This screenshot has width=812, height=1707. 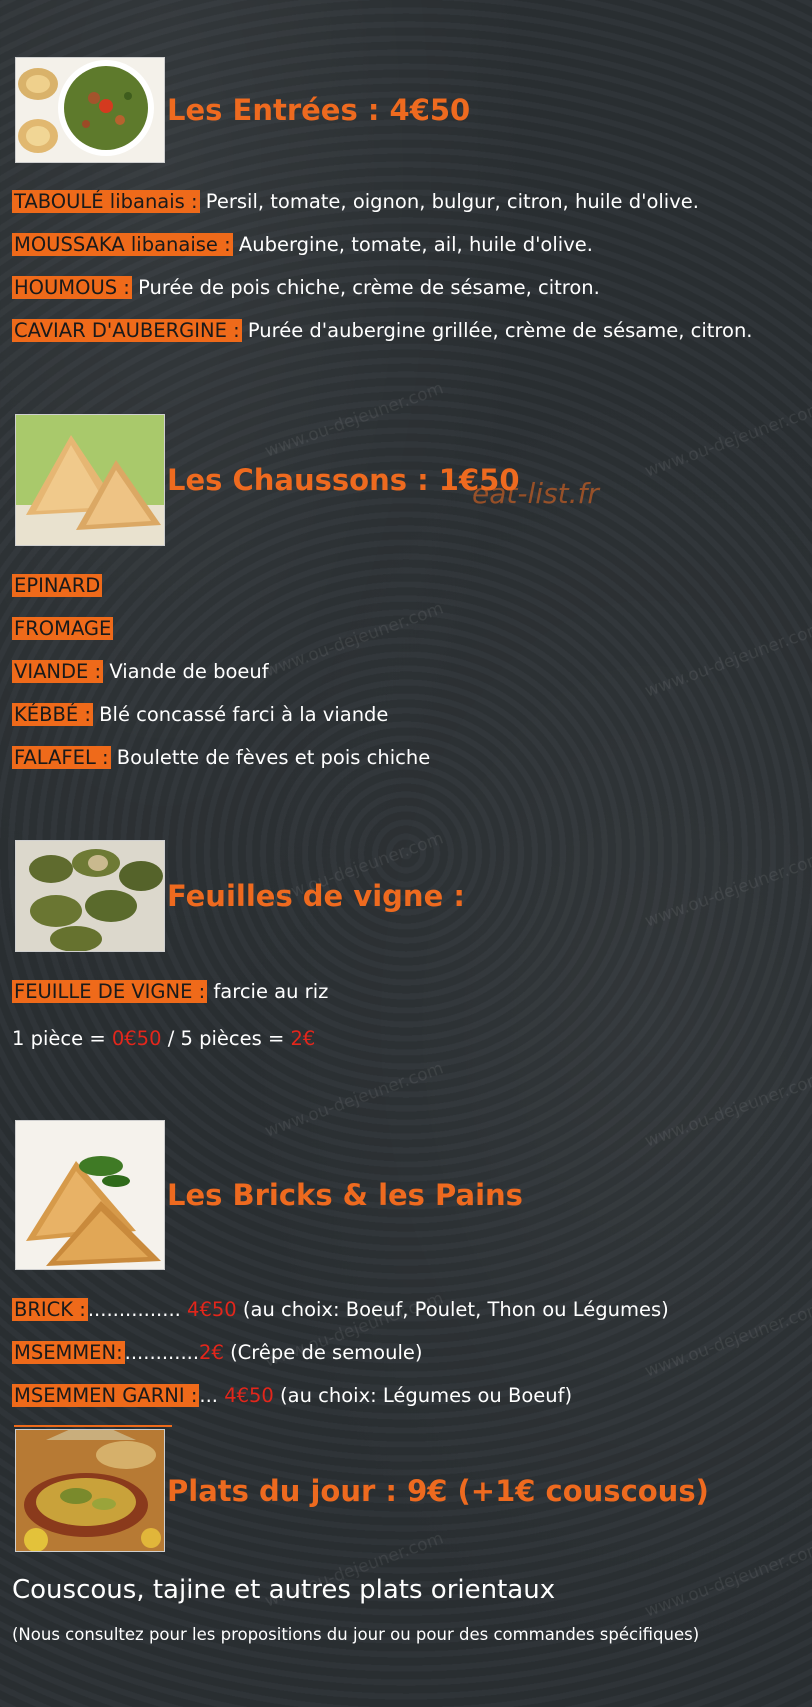 What do you see at coordinates (61, 757) in the screenshot?
I see `item-name: FALAFEL :` at bounding box center [61, 757].